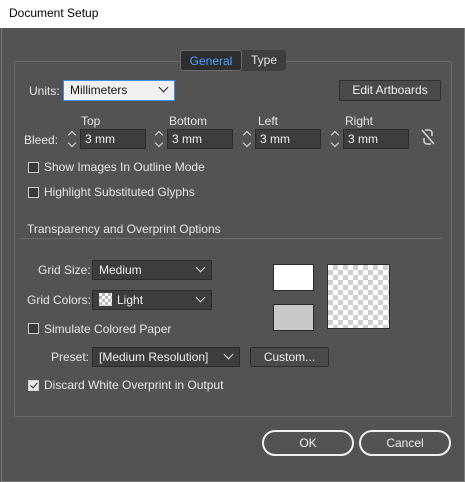 The image size is (465, 482). What do you see at coordinates (268, 121) in the screenshot?
I see `bleed-left-label: Left` at bounding box center [268, 121].